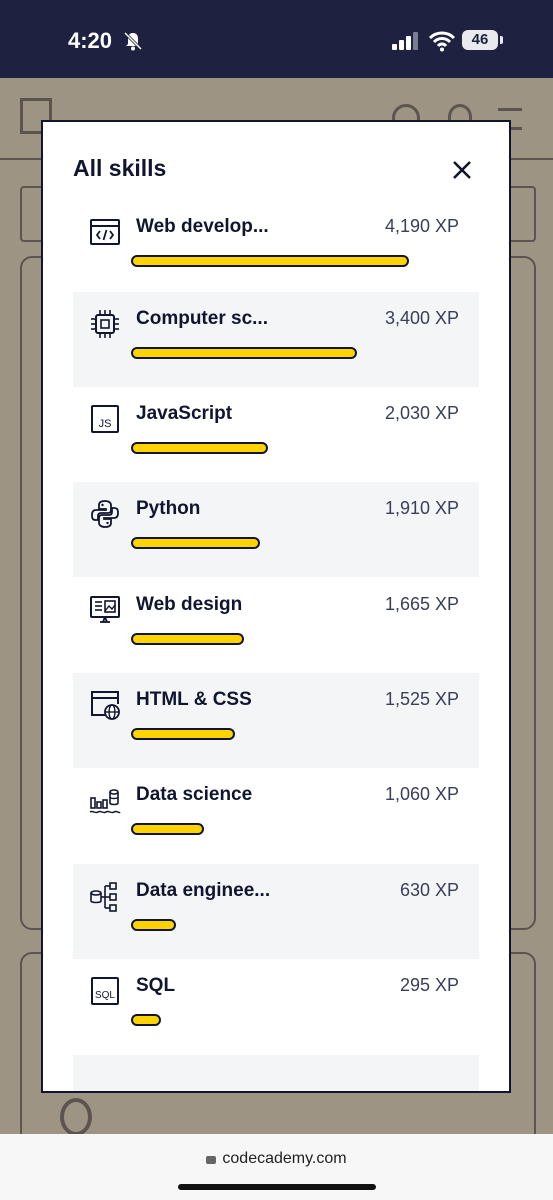  I want to click on skill-row-data-engineering: Data enginee... 630 XP, so click(276, 911).